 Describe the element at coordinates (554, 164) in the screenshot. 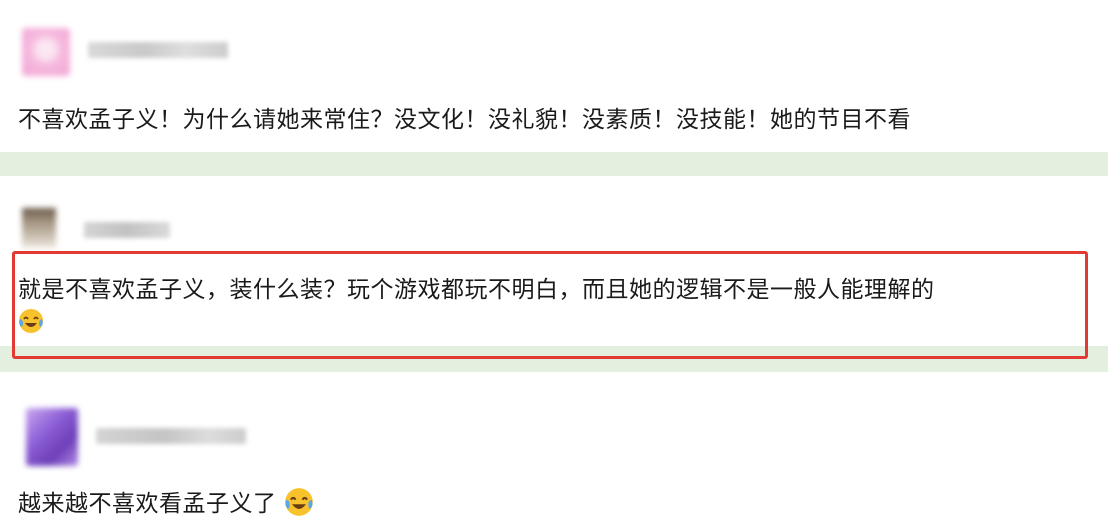

I see `comment-divider` at that location.